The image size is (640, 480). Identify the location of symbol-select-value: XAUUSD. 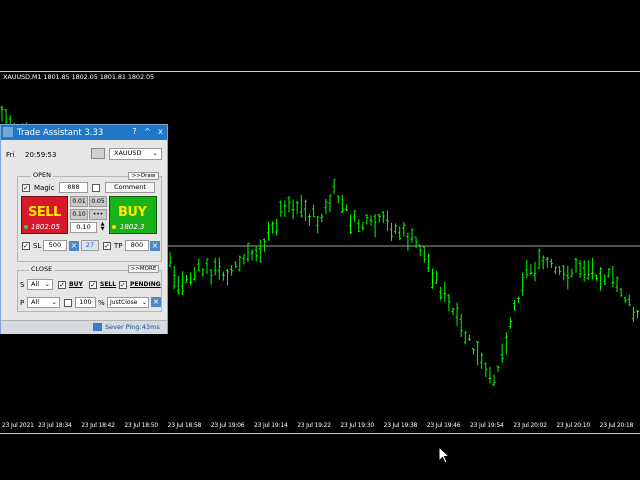
(128, 153).